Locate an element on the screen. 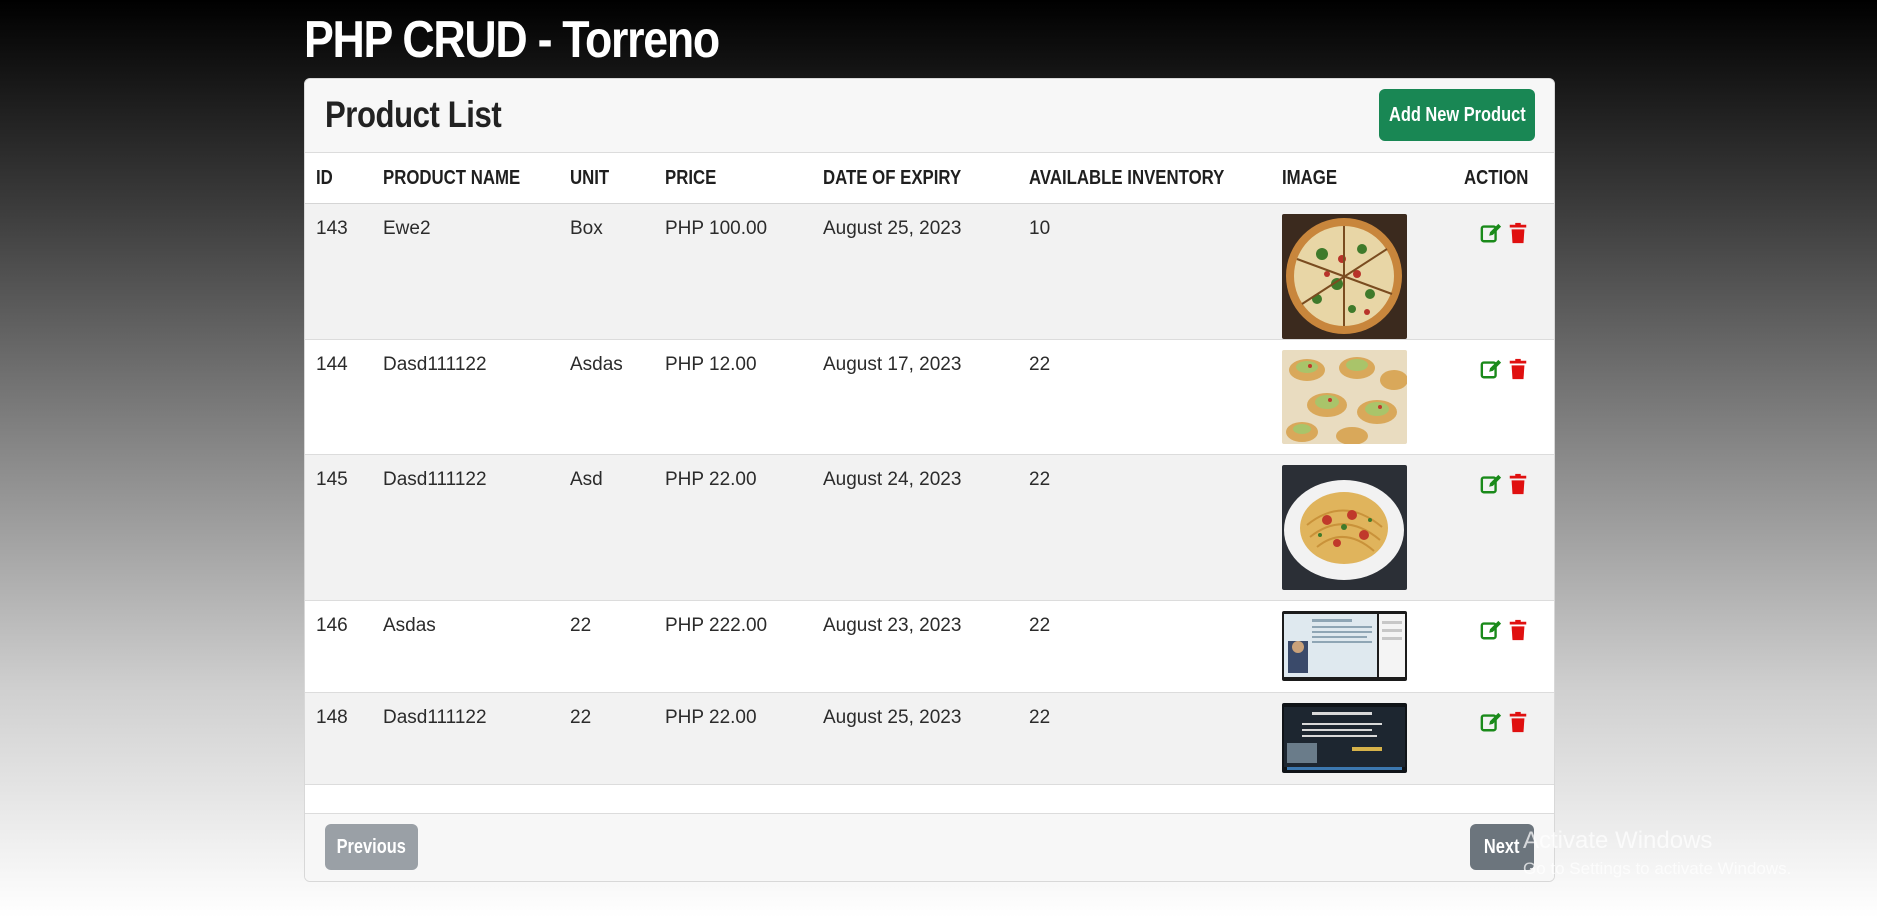  dark-slide-screenshot-image is located at coordinates (1344, 738).